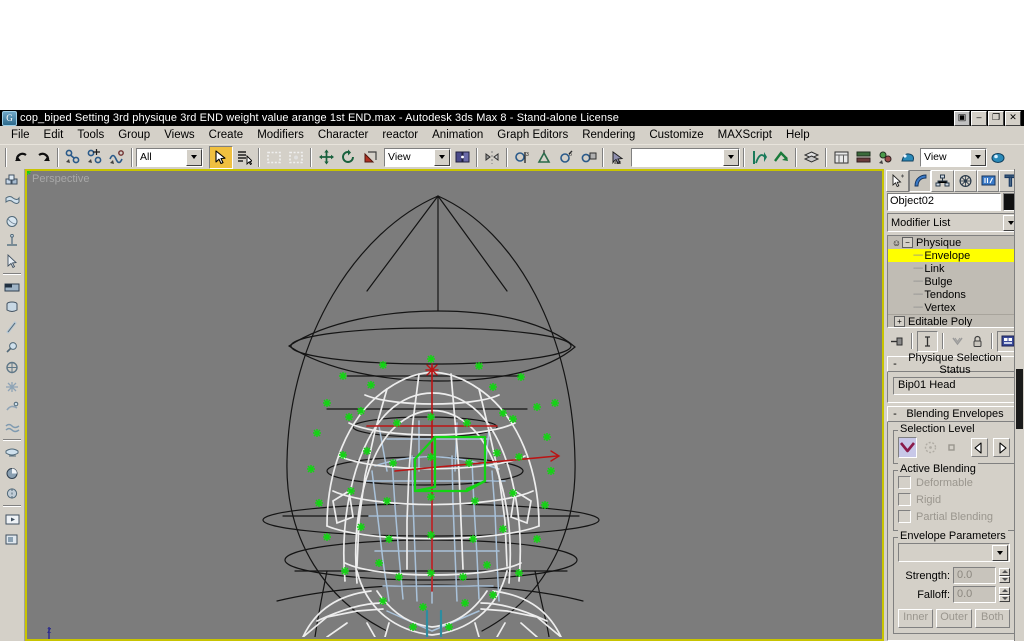 The width and height of the screenshot is (1024, 641). I want to click on bind-to-space-warp-icon, so click(117, 157).